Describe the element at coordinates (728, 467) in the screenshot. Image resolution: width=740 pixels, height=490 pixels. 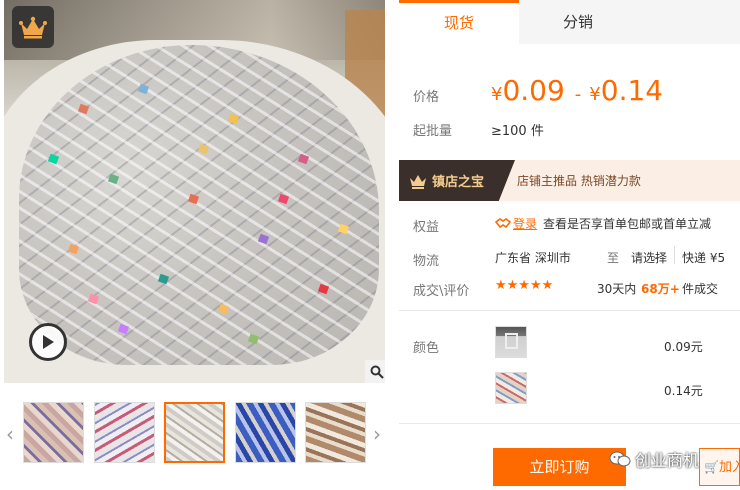
I see `add-to-cart-label: 加入` at that location.